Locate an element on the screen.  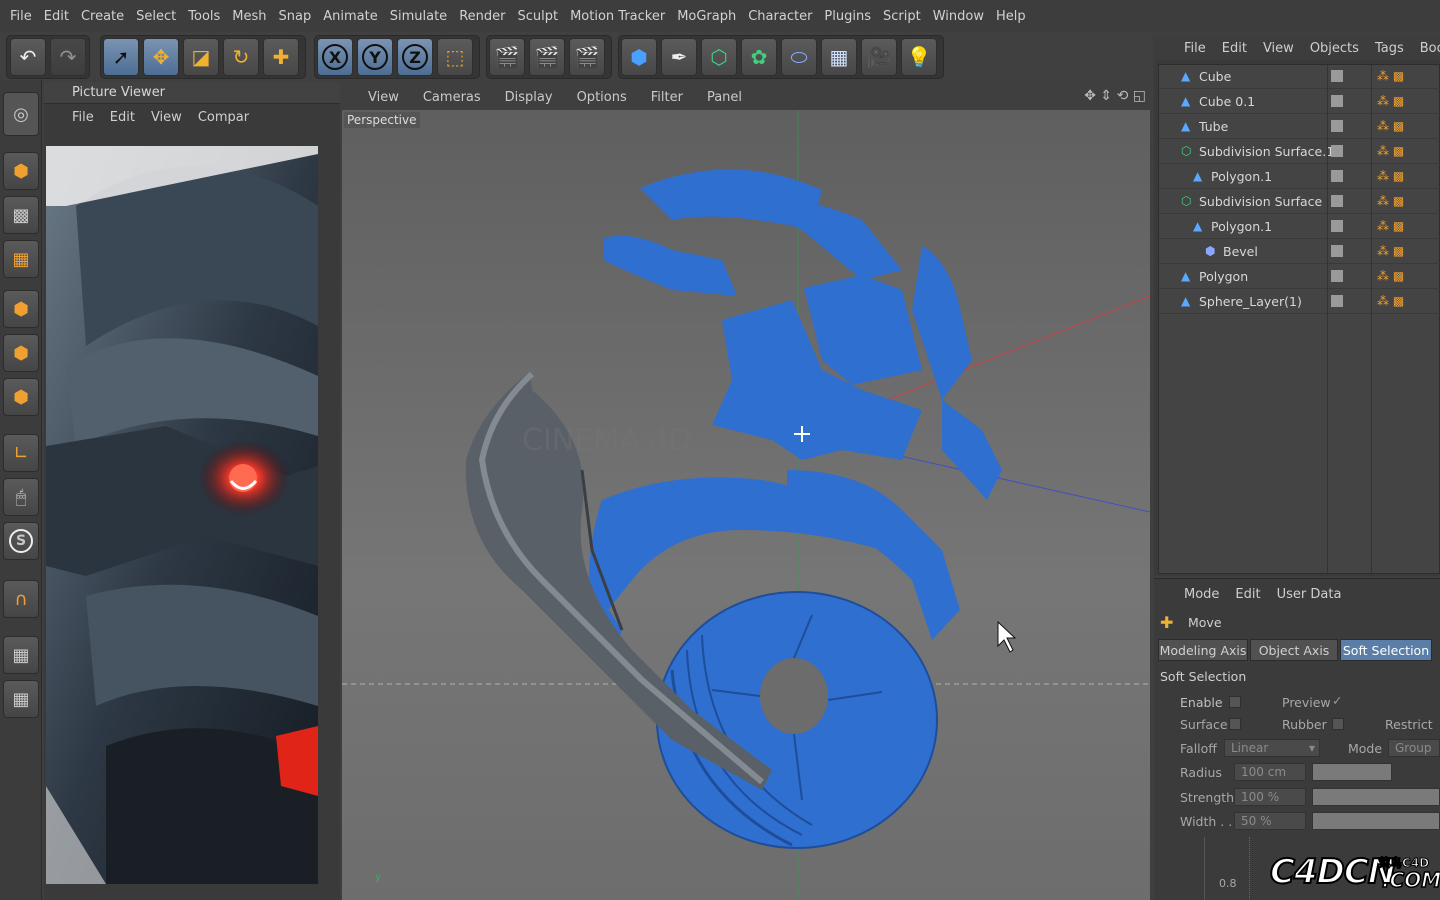
am-menu-mode: Mode is located at coordinates (1201, 594).